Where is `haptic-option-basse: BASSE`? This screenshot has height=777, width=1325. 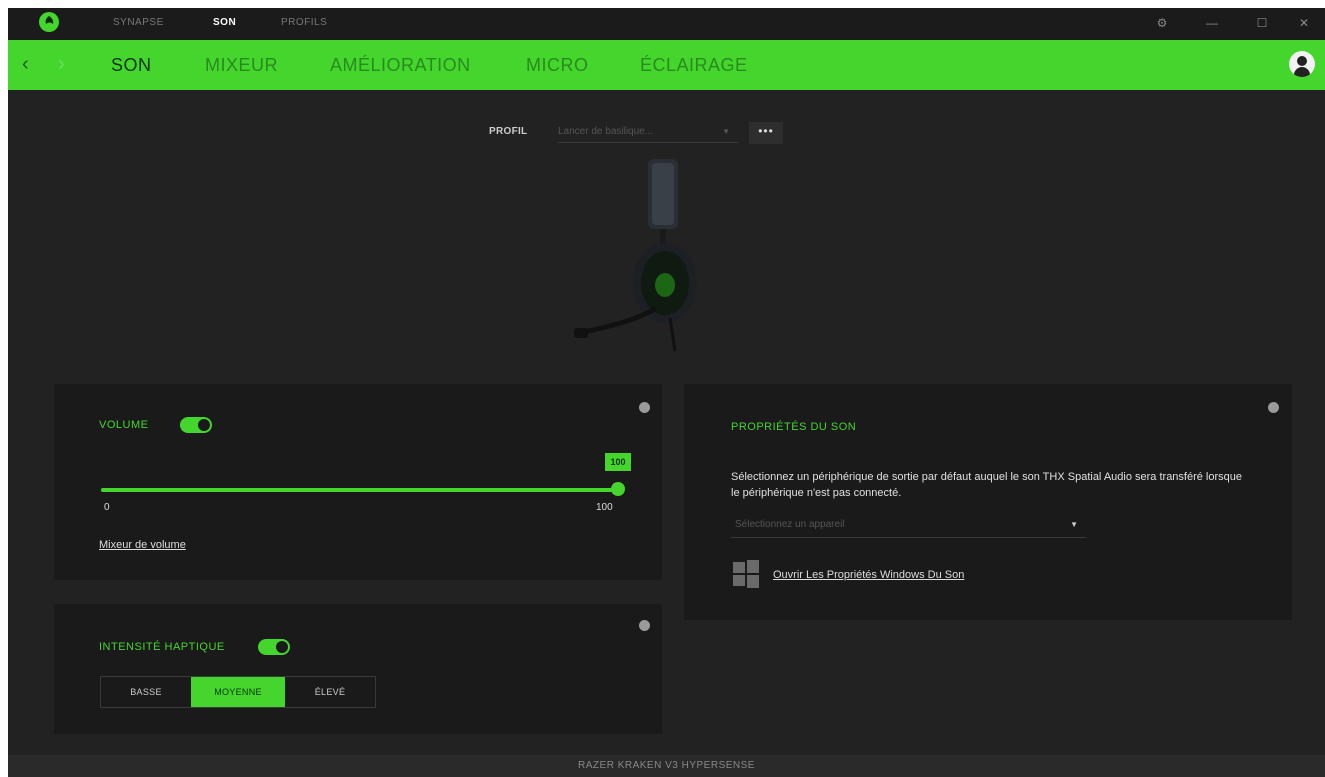 haptic-option-basse: BASSE is located at coordinates (146, 692).